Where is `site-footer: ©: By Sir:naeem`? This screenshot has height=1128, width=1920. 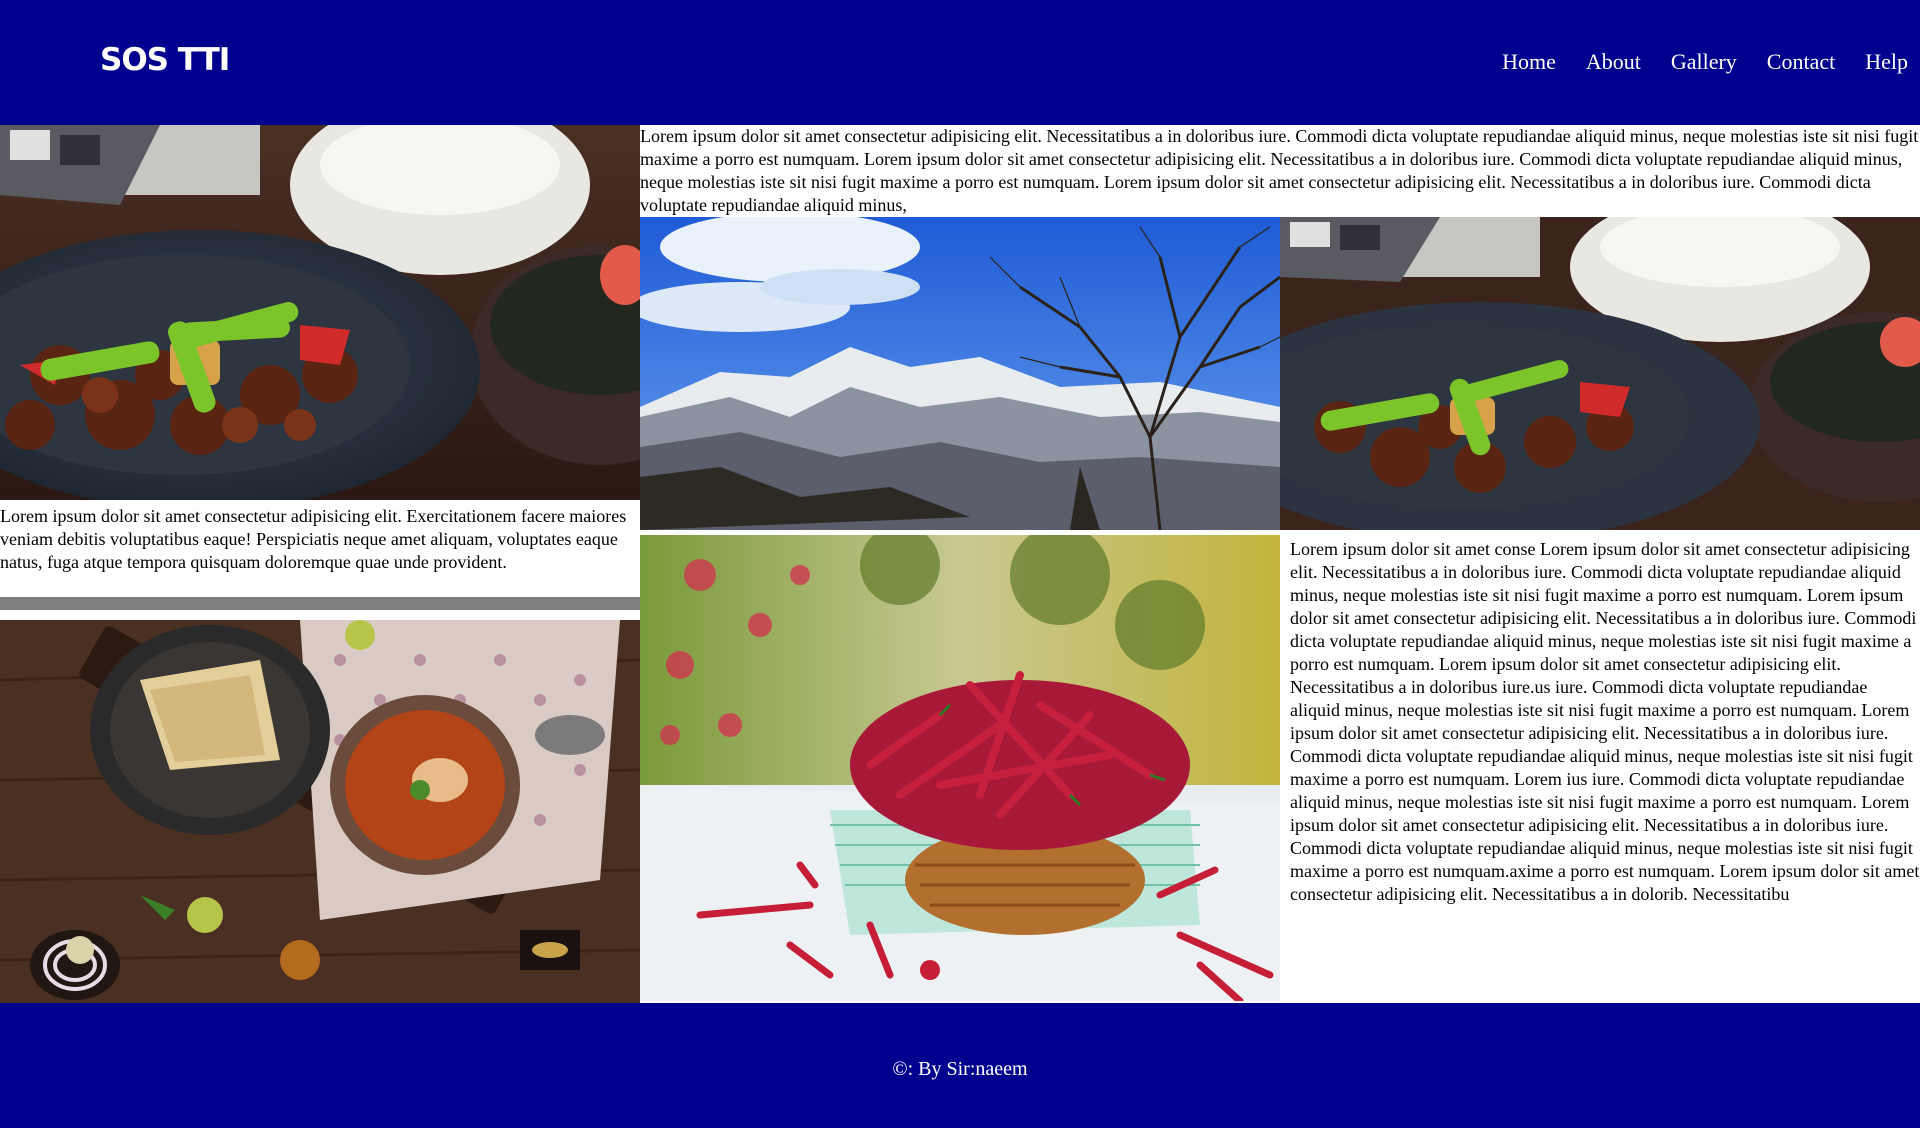
site-footer: ©: By Sir:naeem is located at coordinates (960, 1065).